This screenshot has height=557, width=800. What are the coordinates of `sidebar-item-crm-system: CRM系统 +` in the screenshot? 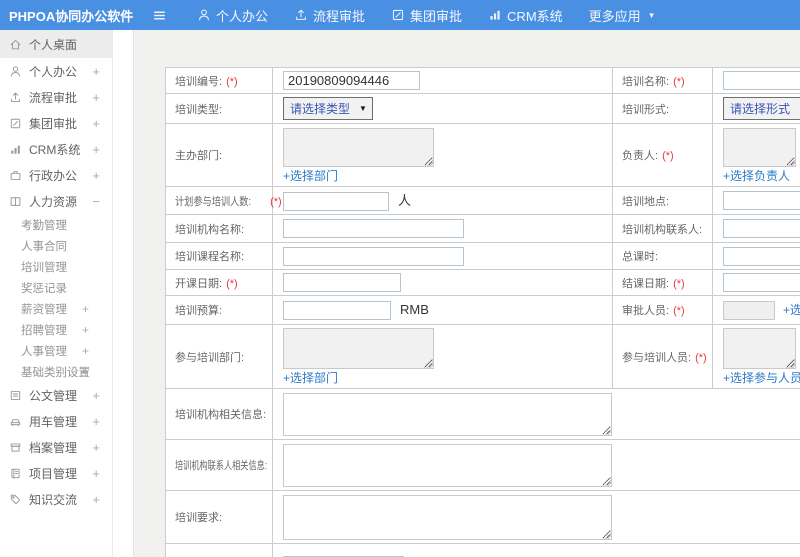 It's located at (56, 149).